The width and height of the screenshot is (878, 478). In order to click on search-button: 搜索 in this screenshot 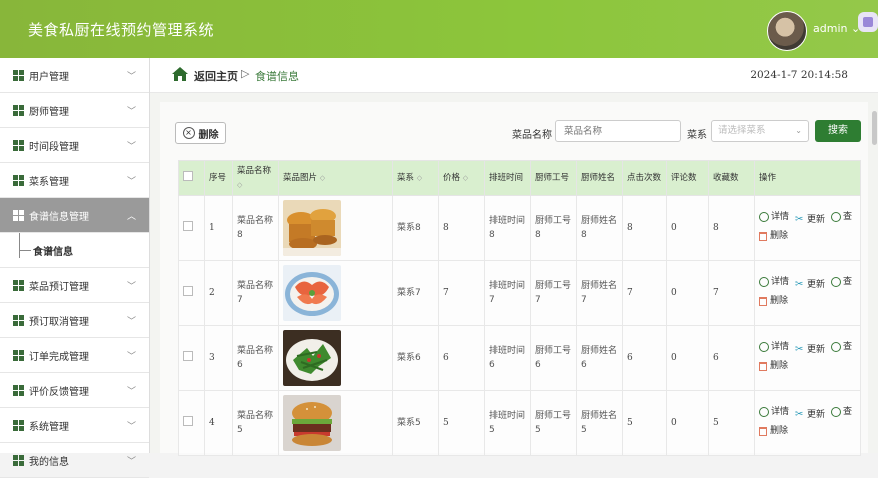, I will do `click(838, 131)`.